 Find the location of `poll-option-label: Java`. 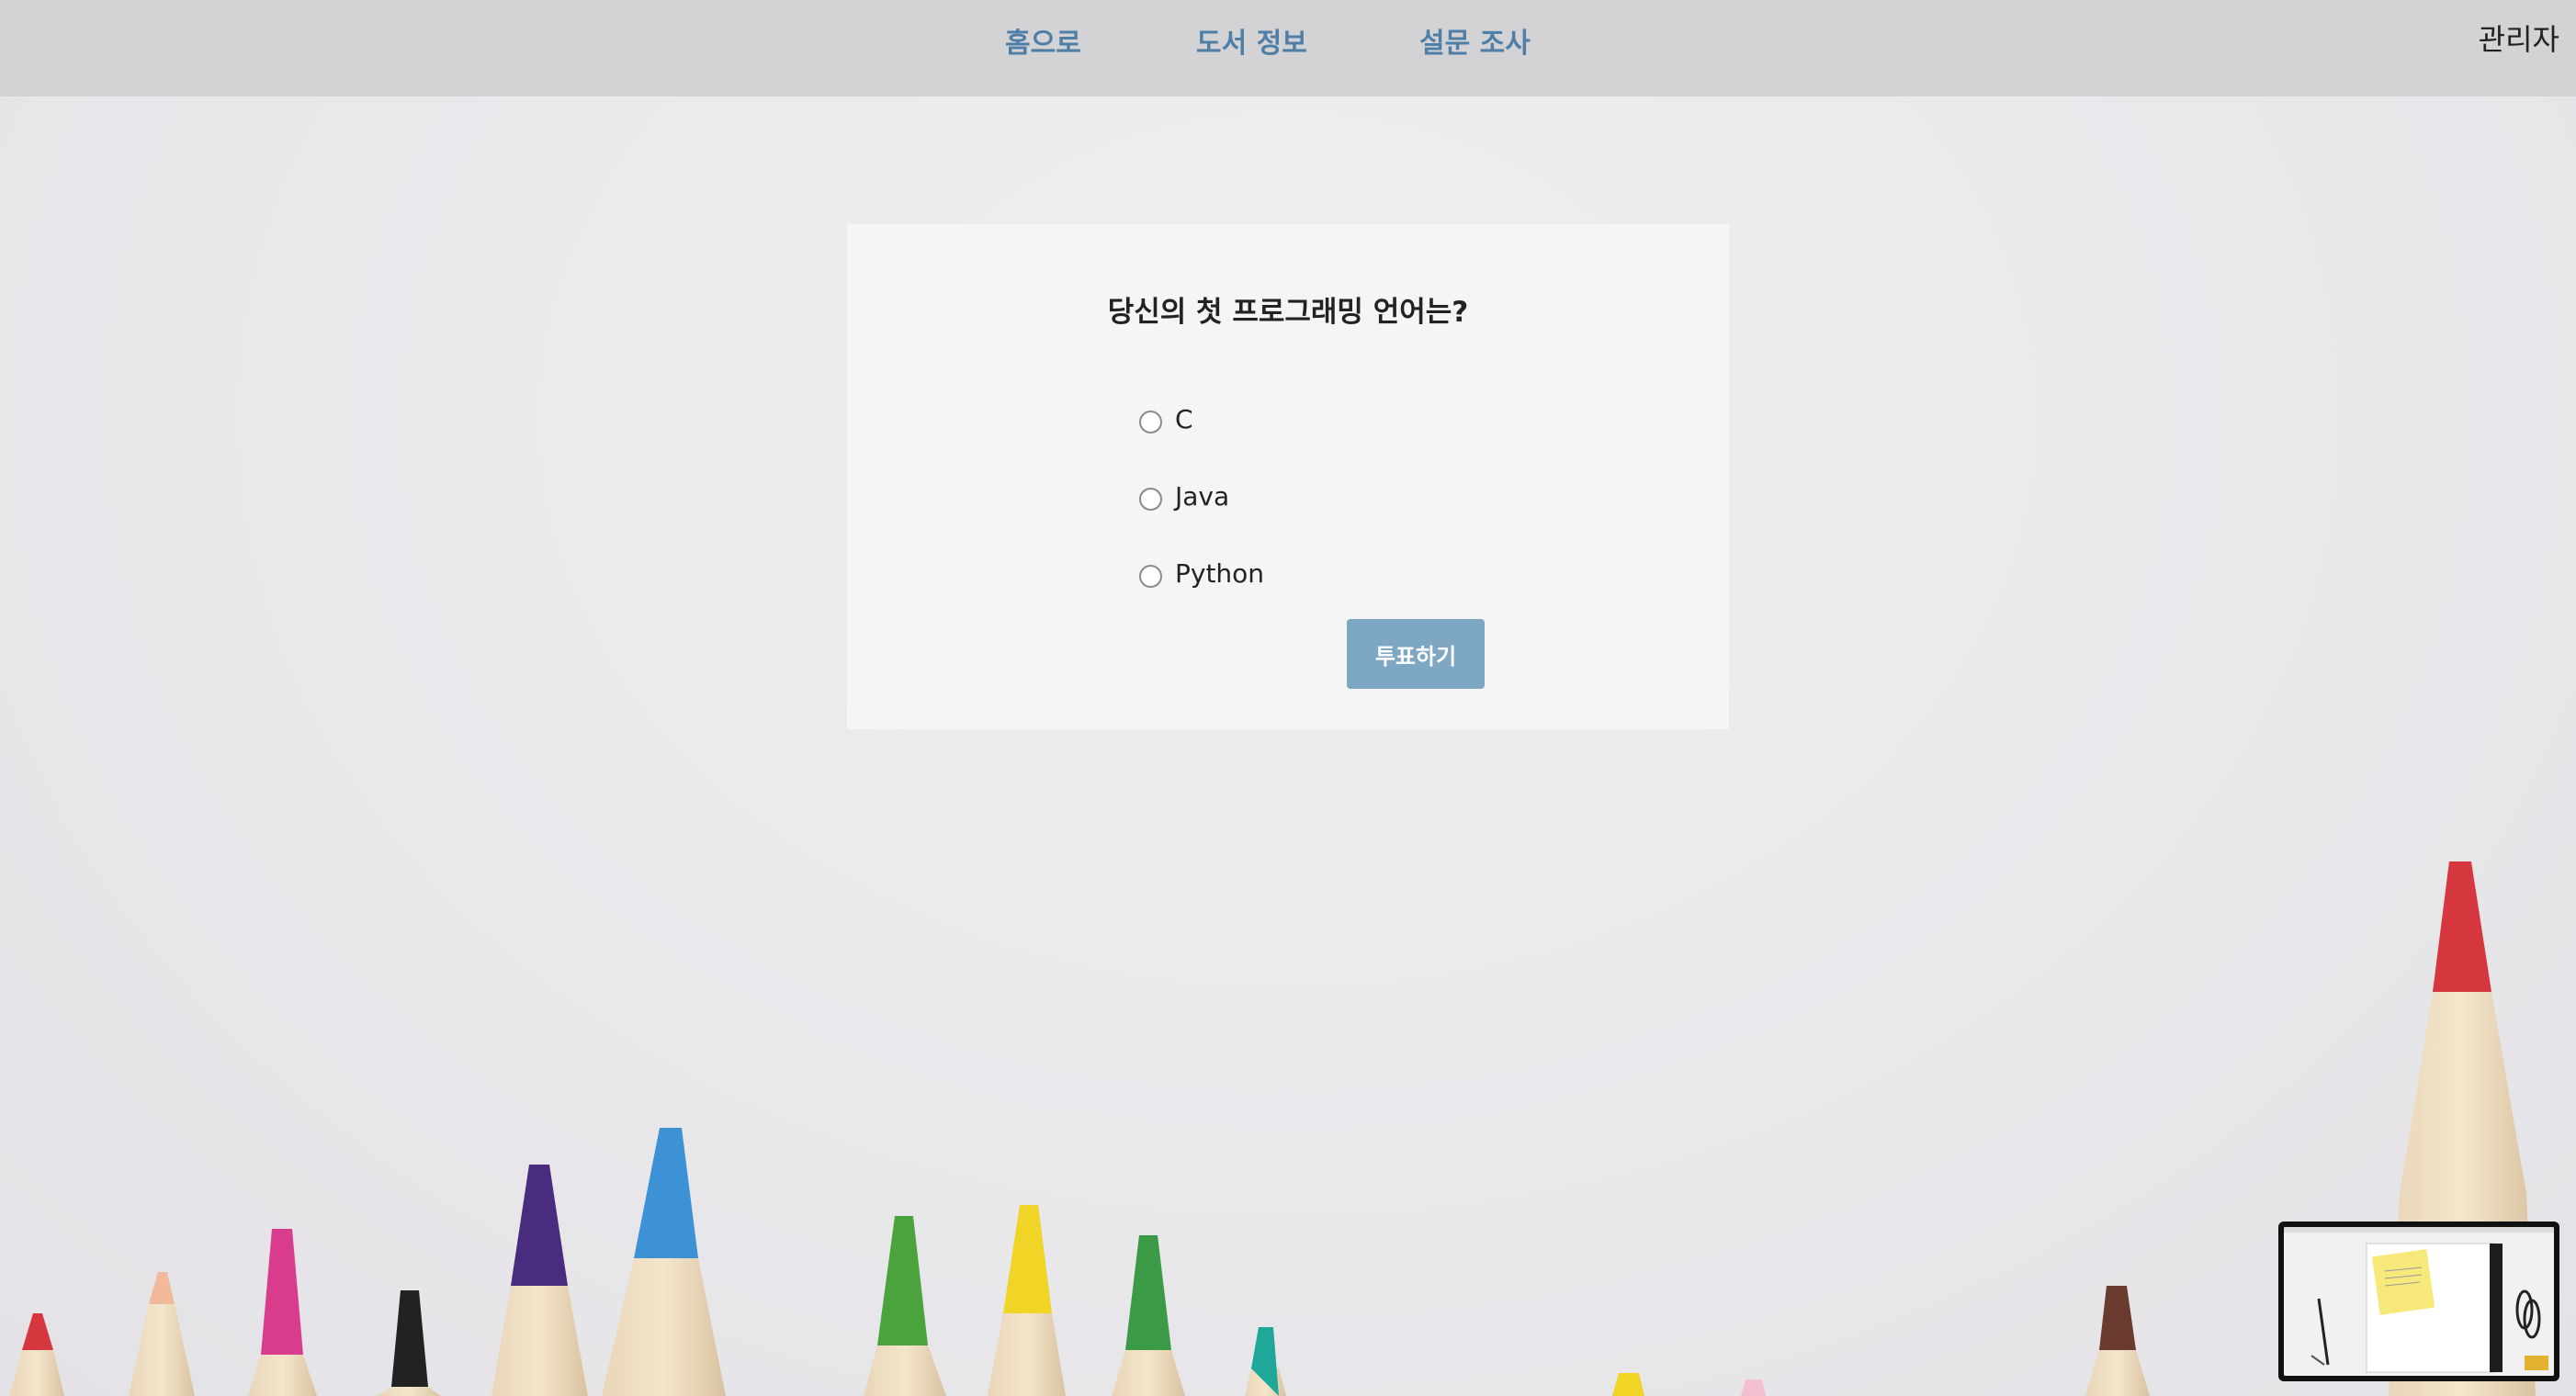

poll-option-label: Java is located at coordinates (1202, 496).